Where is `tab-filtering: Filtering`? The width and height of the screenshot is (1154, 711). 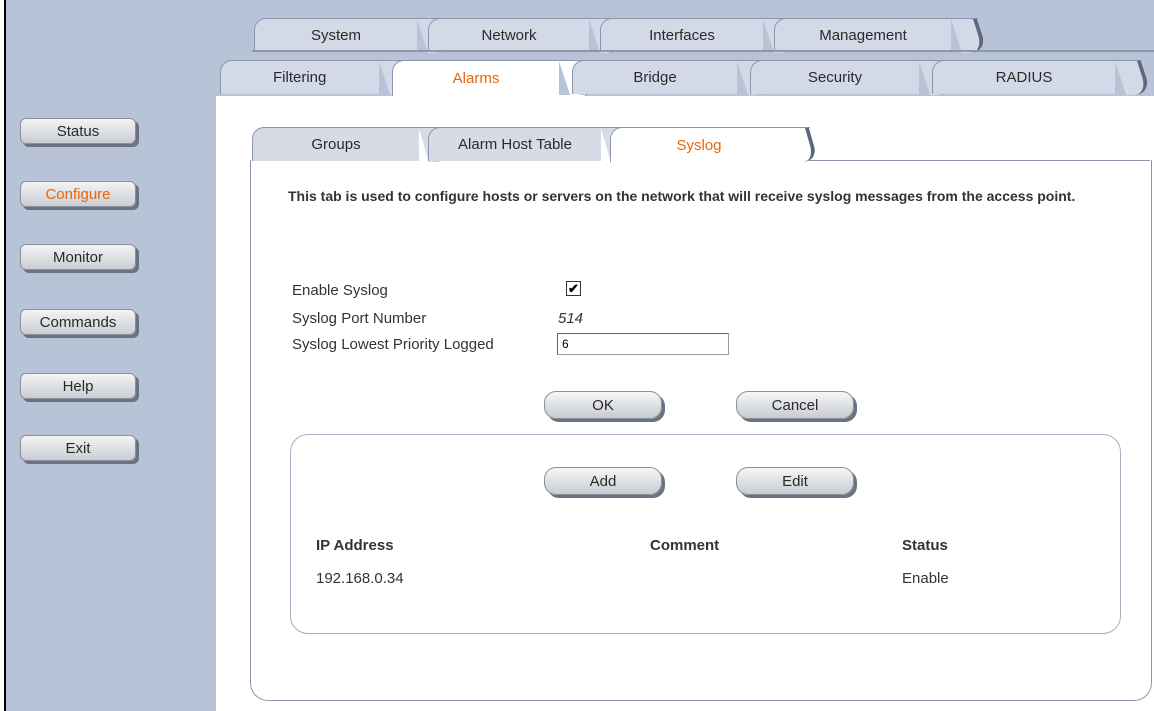
tab-filtering: Filtering is located at coordinates (313, 77).